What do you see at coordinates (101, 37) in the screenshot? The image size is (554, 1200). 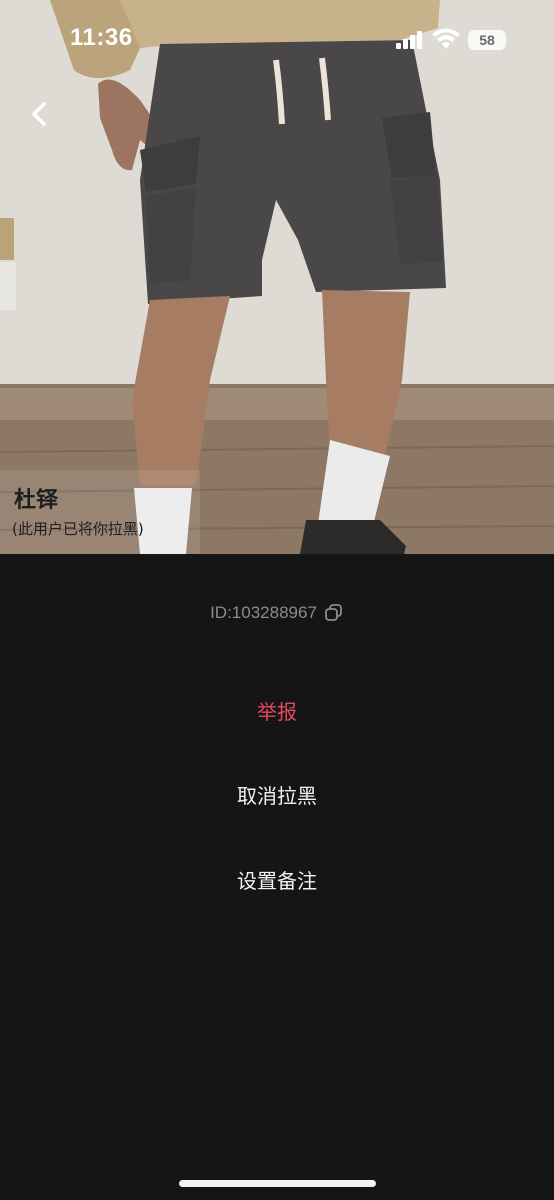 I see `status-time: 11:36` at bounding box center [101, 37].